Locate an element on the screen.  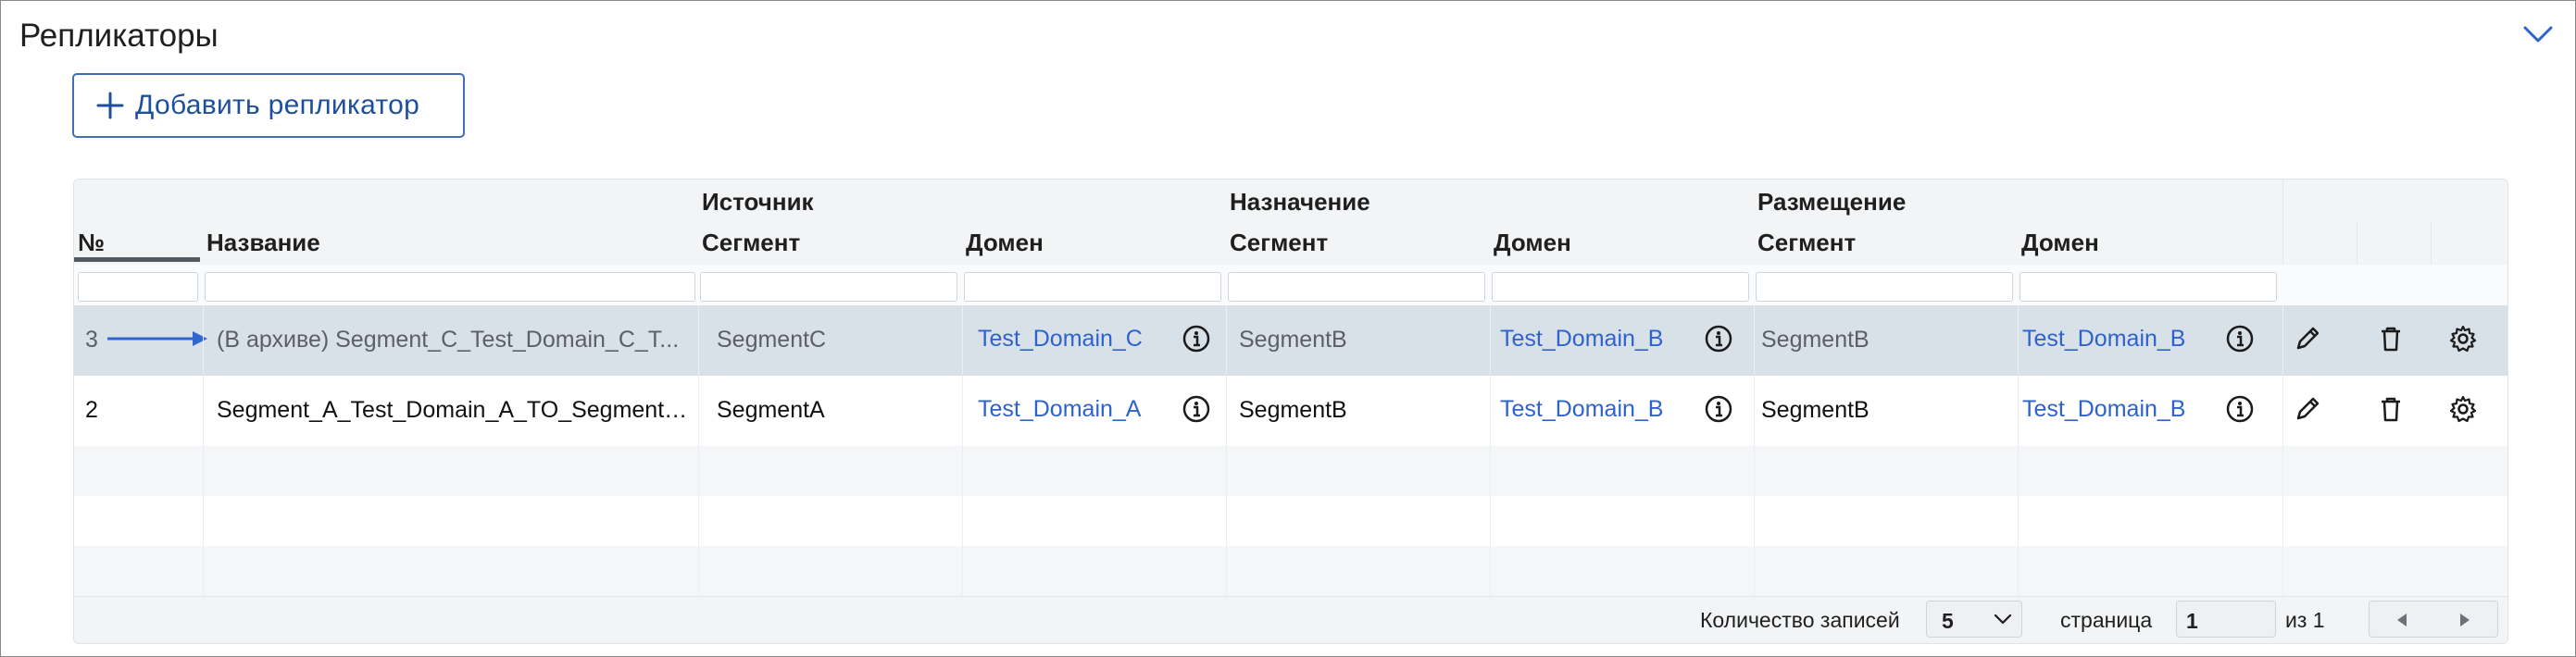
page-number-input: 1 is located at coordinates (2226, 619).